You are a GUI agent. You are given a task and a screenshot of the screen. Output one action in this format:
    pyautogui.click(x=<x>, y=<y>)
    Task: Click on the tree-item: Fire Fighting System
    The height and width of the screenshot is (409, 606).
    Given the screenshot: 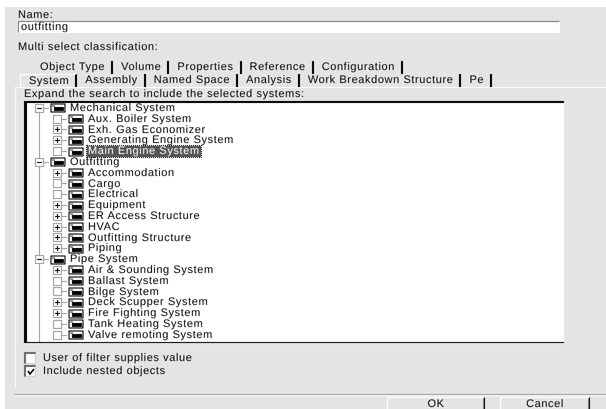 What is the action you would take?
    pyautogui.click(x=144, y=313)
    